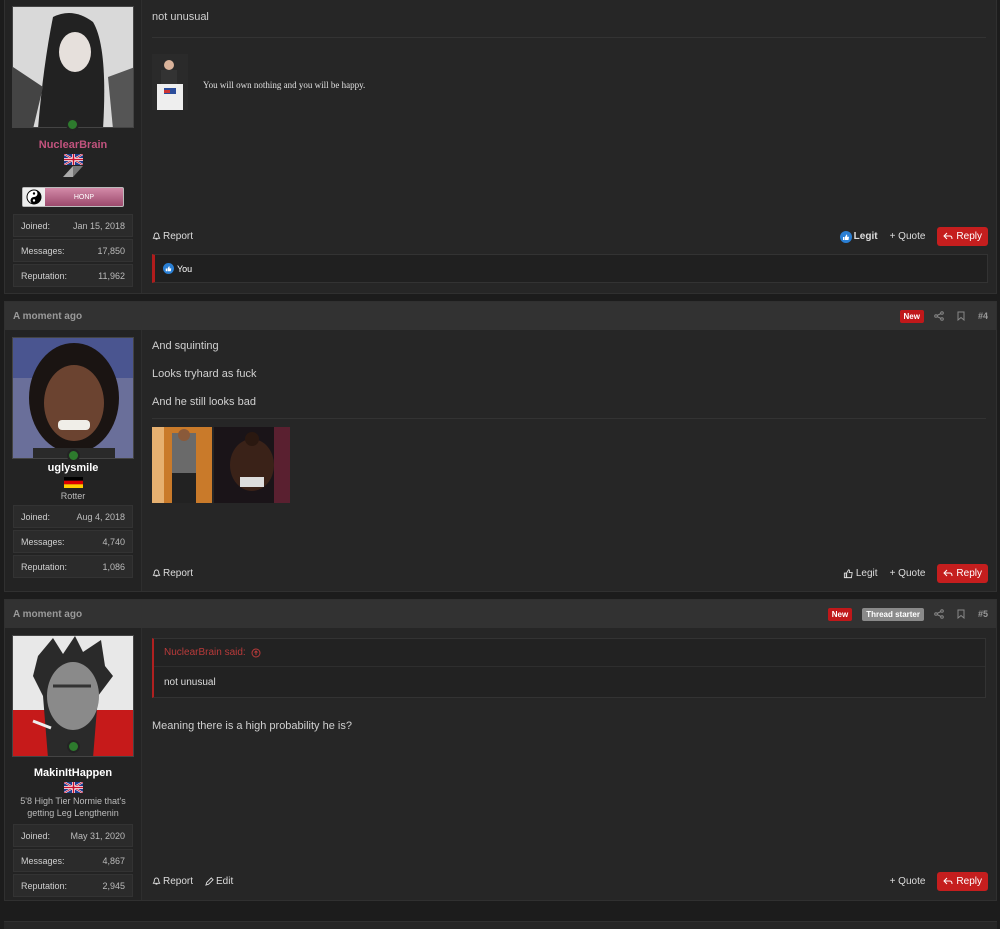 The height and width of the screenshot is (929, 1000). What do you see at coordinates (73, 516) in the screenshot?
I see `stat-joined: Joined: Aug 4, 2018` at bounding box center [73, 516].